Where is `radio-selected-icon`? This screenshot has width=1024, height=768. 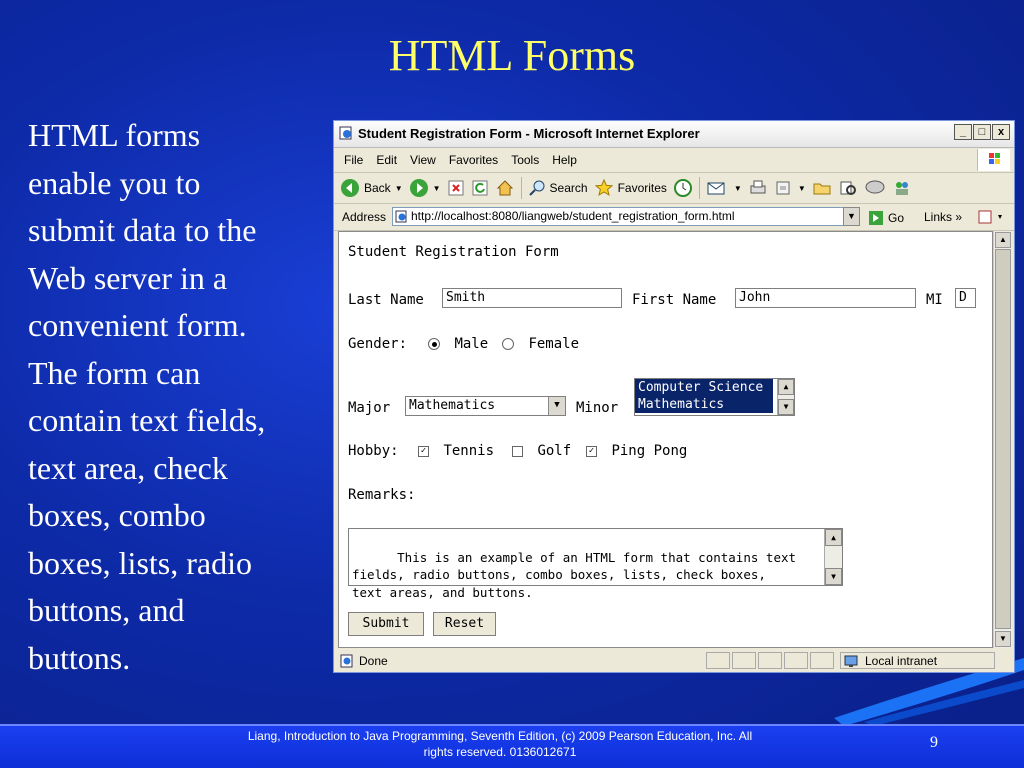 radio-selected-icon is located at coordinates (434, 344).